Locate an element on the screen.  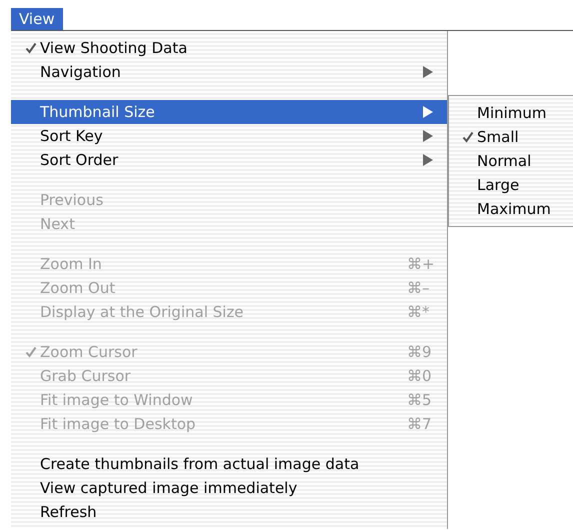
menu-item: Refresh is located at coordinates (229, 512).